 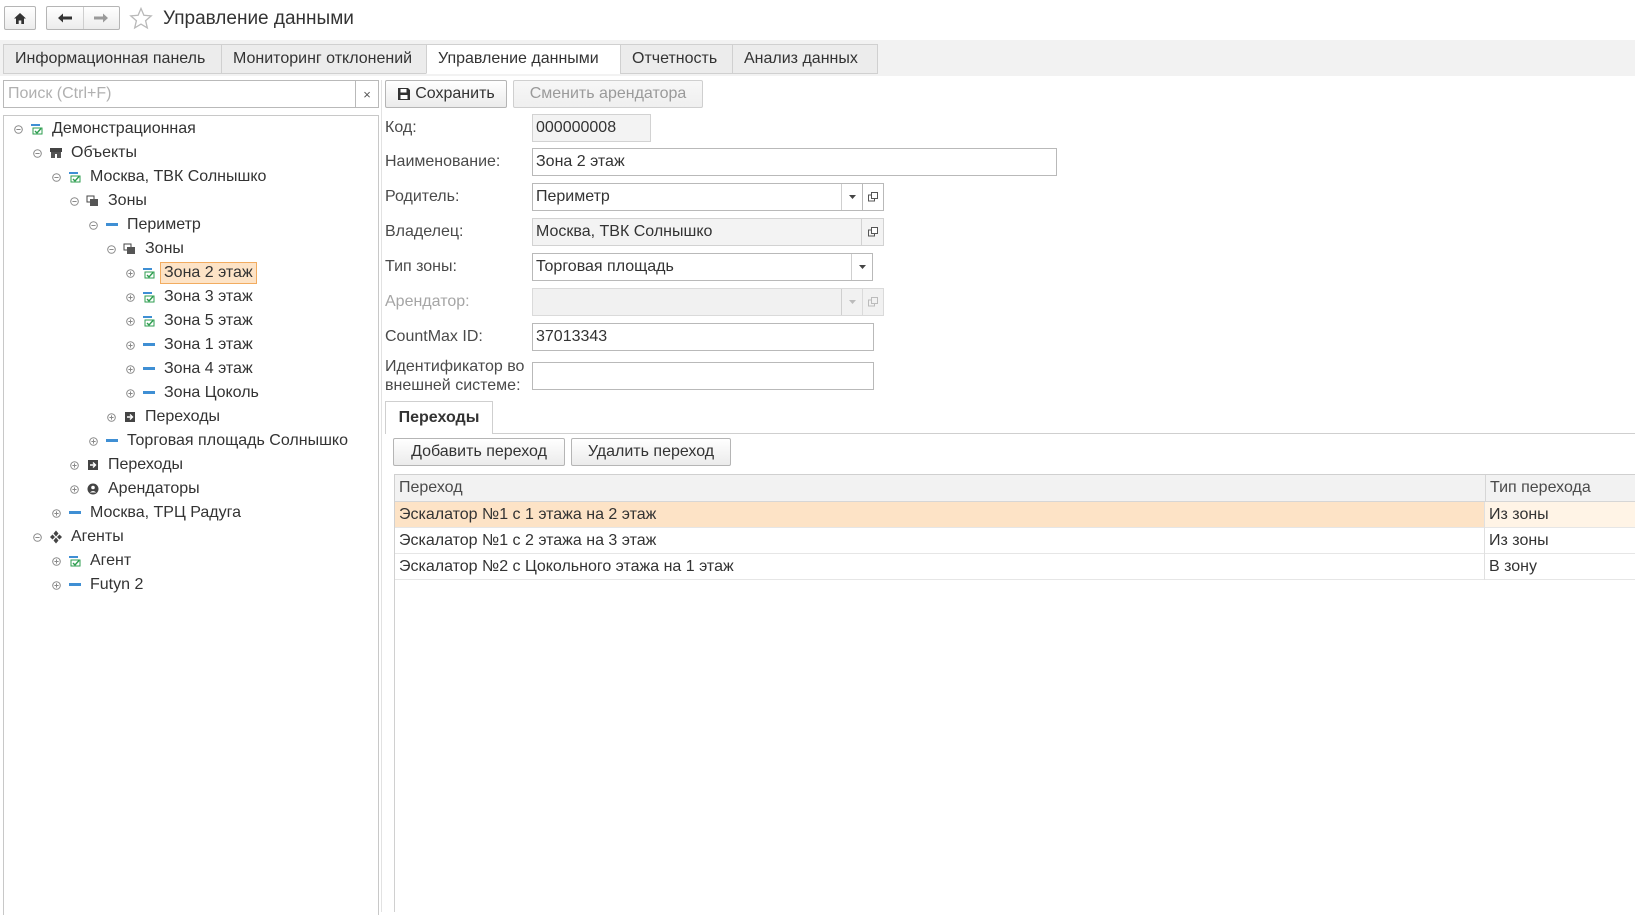 I want to click on tree-item: Объекты, so click(x=84, y=153).